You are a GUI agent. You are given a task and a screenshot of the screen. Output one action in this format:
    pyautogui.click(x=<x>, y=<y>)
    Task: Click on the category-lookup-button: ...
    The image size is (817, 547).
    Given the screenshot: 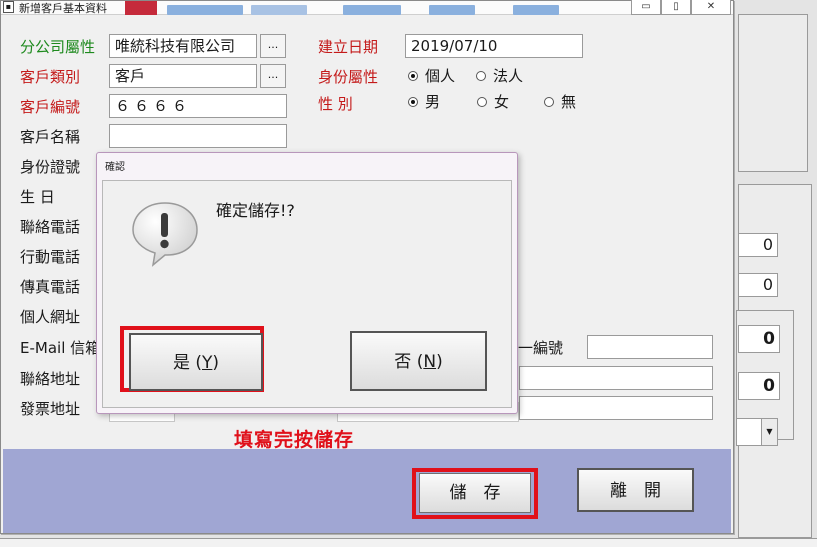 What is the action you would take?
    pyautogui.click(x=273, y=76)
    